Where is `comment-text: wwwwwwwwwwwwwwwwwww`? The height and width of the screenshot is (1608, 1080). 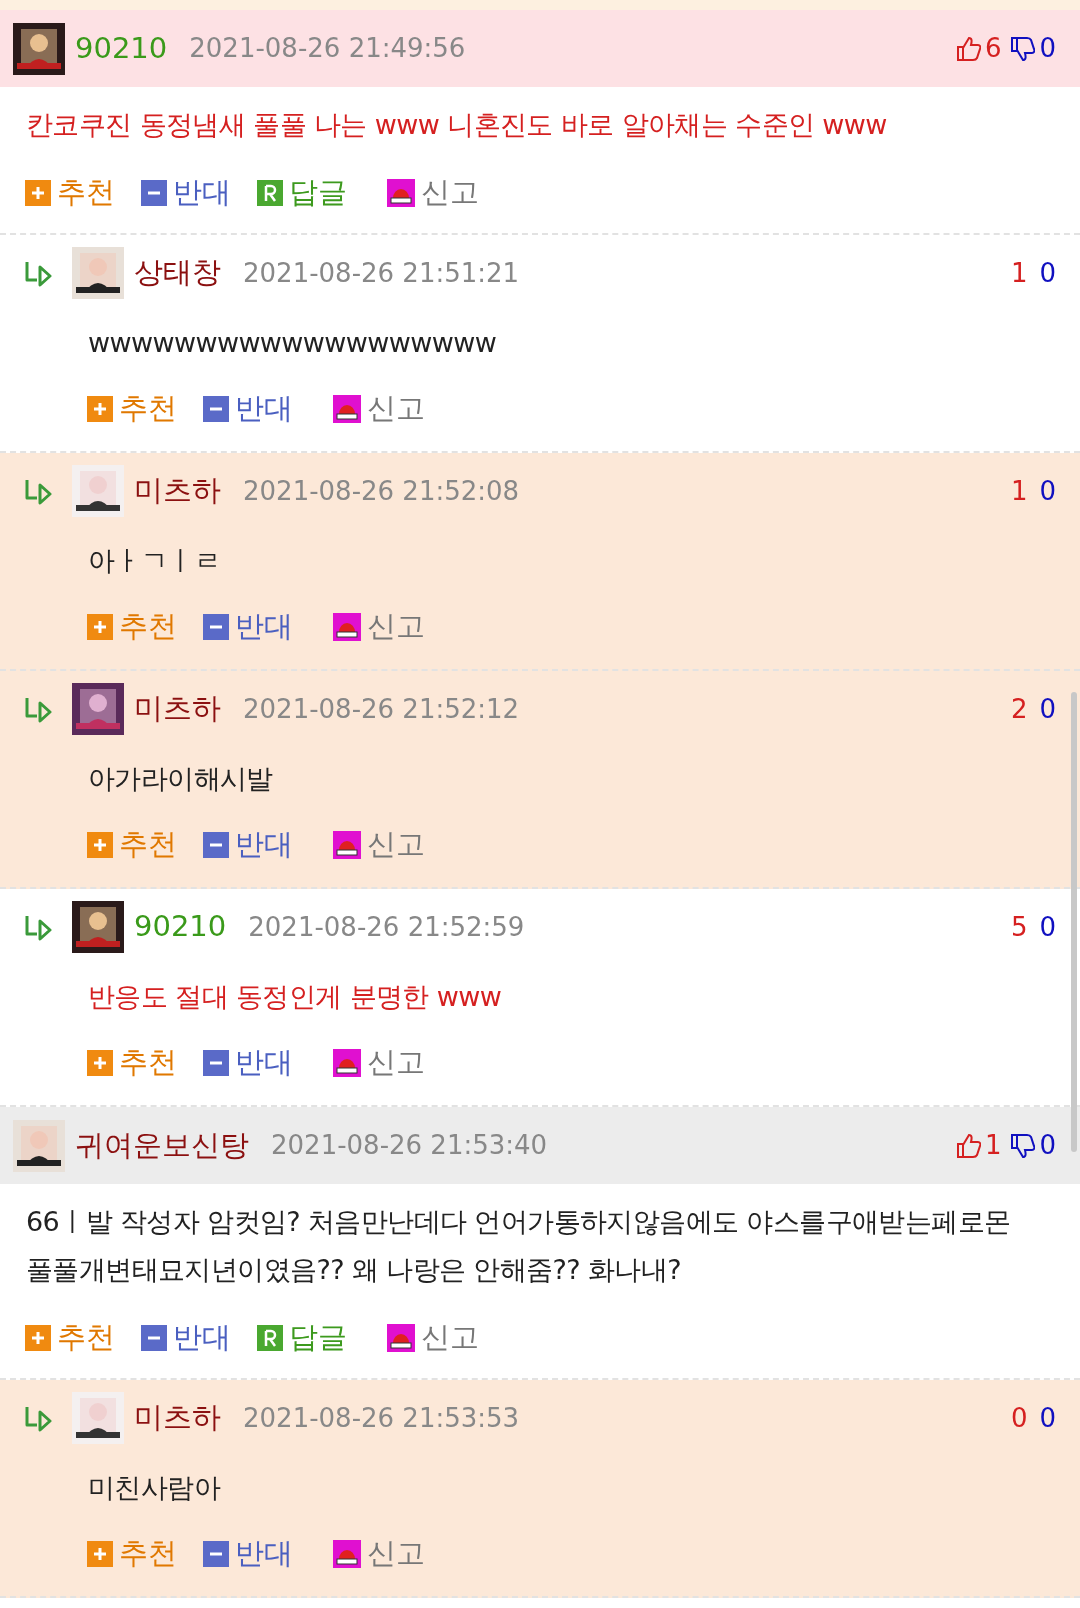 comment-text: wwwwwwwwwwwwwwwwwww is located at coordinates (293, 343).